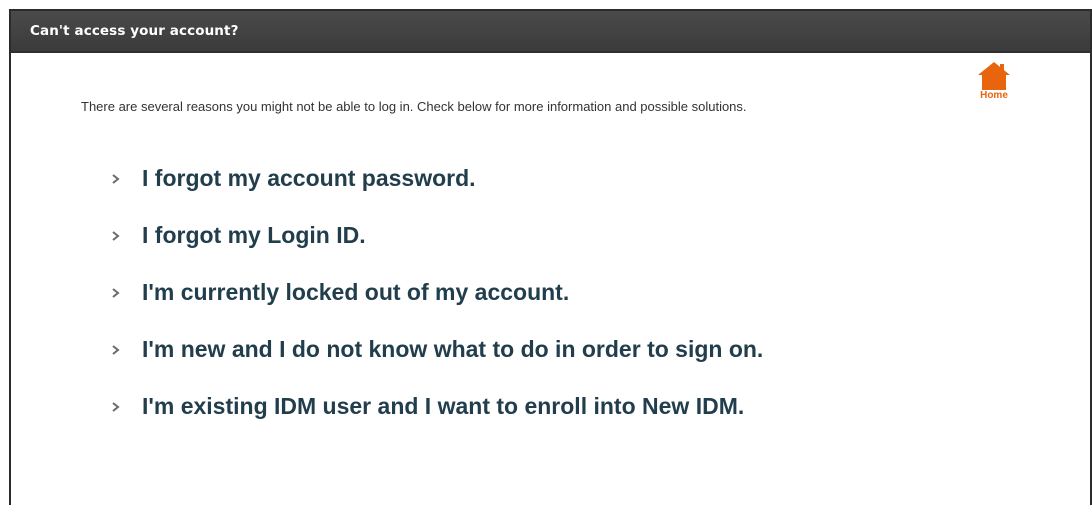 The image size is (1092, 505). I want to click on option-locked-out: I'm currently locked out of my account., so click(437, 292).